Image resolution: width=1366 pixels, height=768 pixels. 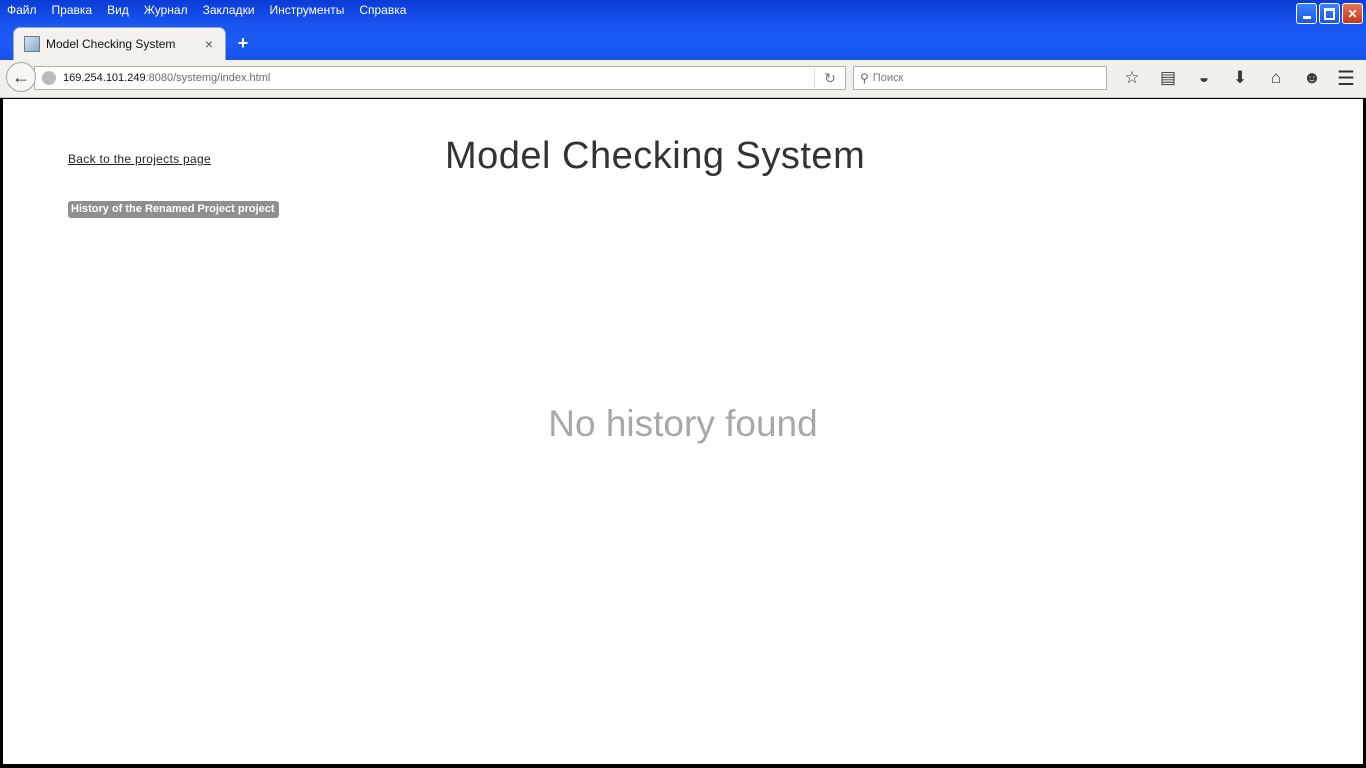 I want to click on home-icon: ⌂, so click(x=1276, y=78).